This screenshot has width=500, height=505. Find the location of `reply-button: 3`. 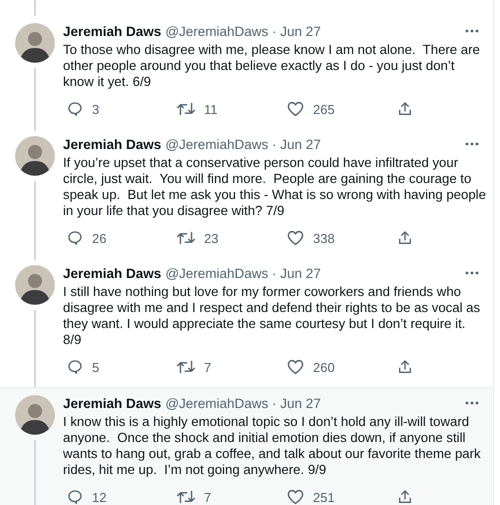

reply-button: 3 is located at coordinates (118, 109).